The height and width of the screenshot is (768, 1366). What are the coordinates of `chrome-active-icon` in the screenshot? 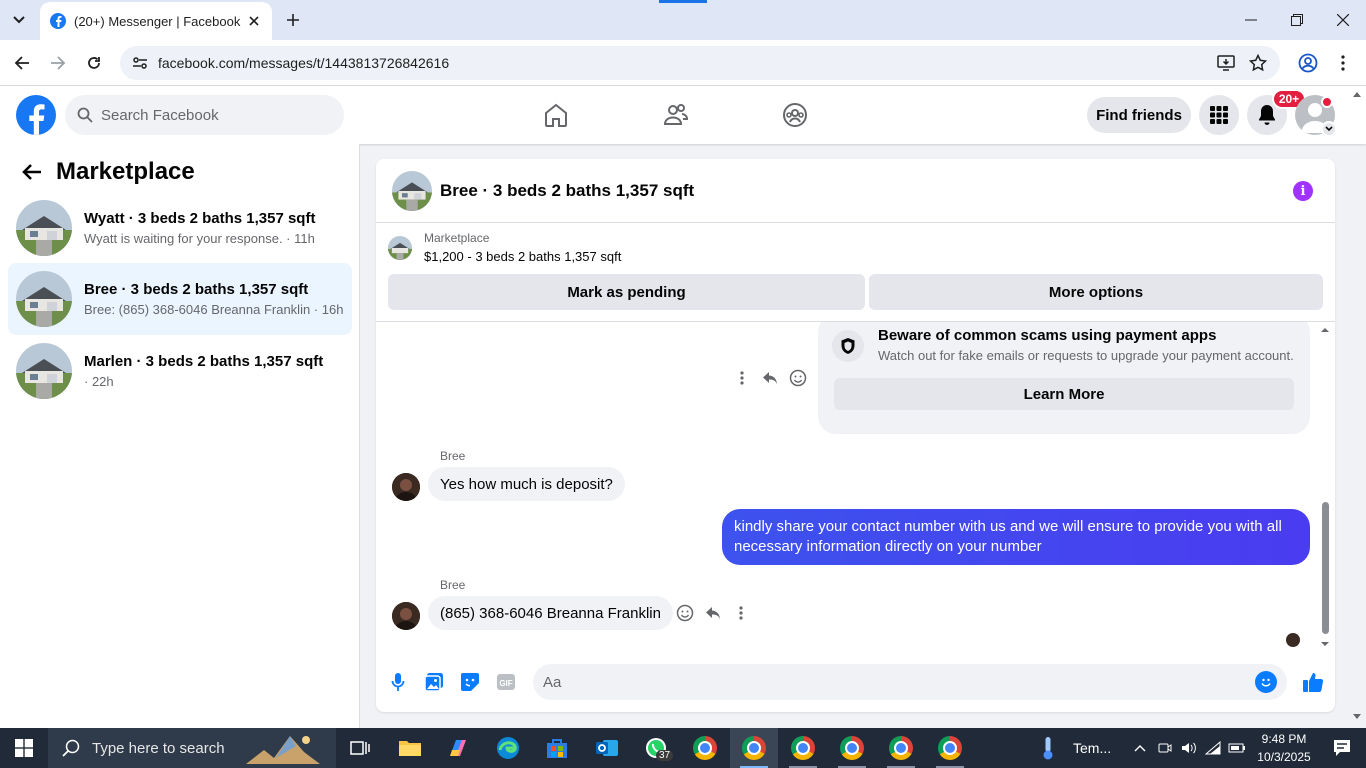 It's located at (754, 748).